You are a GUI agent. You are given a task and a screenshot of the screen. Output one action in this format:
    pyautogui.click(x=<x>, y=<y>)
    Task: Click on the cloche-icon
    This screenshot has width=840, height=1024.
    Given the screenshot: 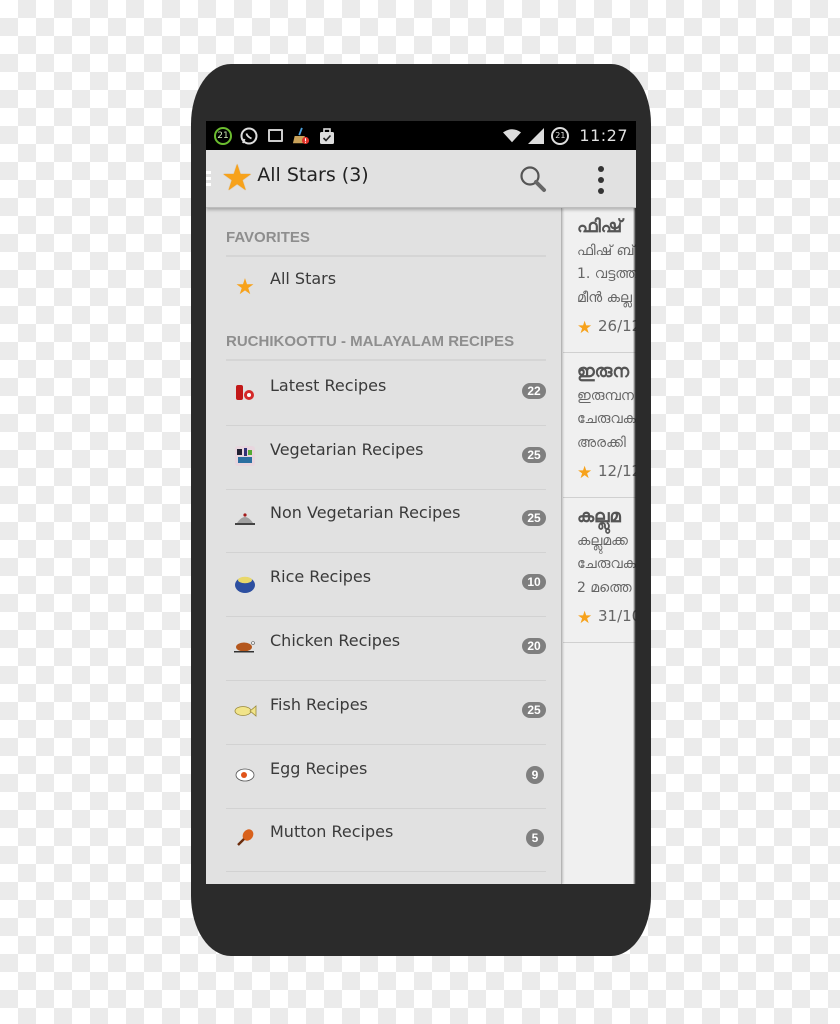 What is the action you would take?
    pyautogui.click(x=245, y=519)
    